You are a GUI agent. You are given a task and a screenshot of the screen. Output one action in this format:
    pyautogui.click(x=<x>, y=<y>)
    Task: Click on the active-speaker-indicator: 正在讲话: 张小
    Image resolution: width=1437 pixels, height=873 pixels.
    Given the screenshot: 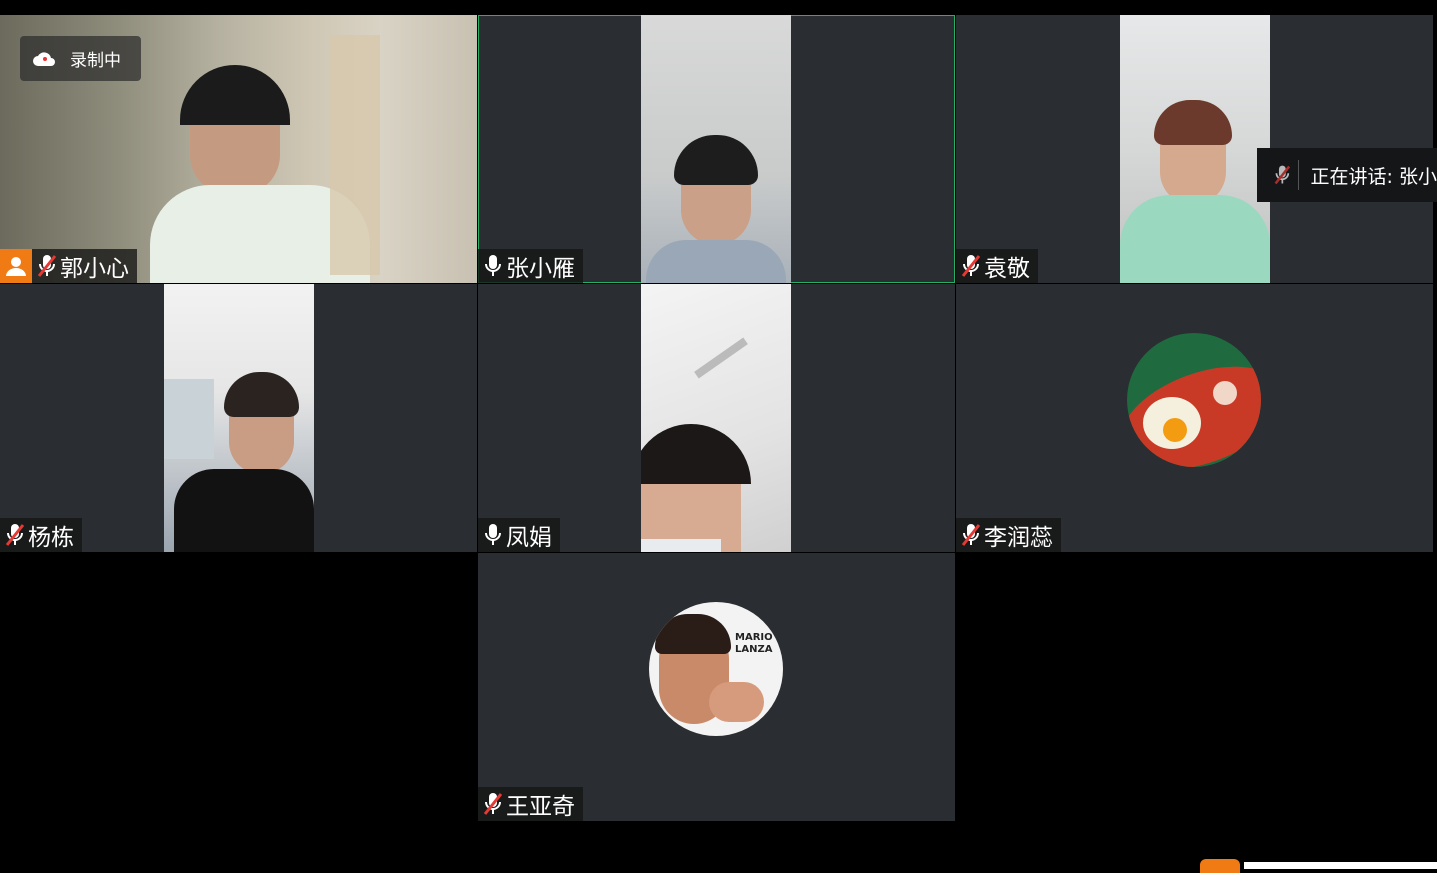 What is the action you would take?
    pyautogui.click(x=1347, y=175)
    